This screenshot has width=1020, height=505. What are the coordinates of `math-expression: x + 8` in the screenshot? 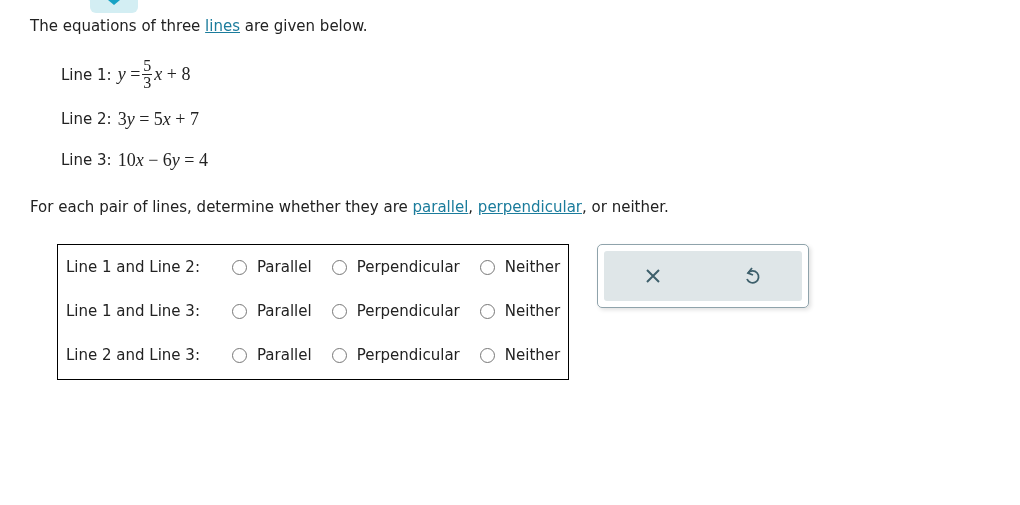 It's located at (172, 75).